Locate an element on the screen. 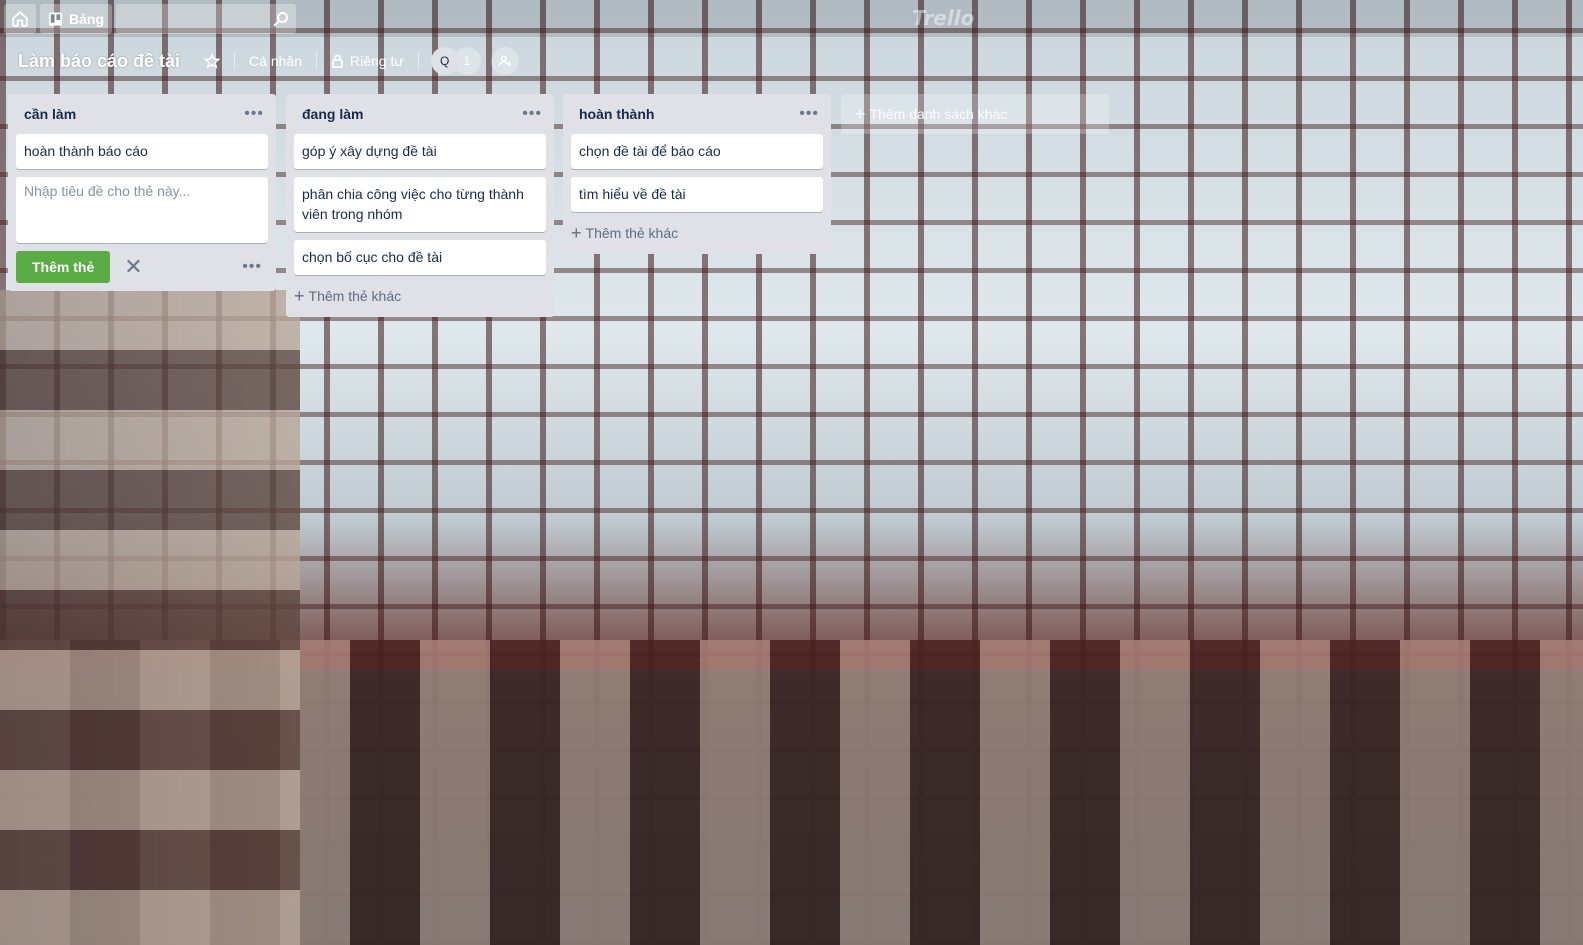 The image size is (1583, 945). invite-button is located at coordinates (504, 61).